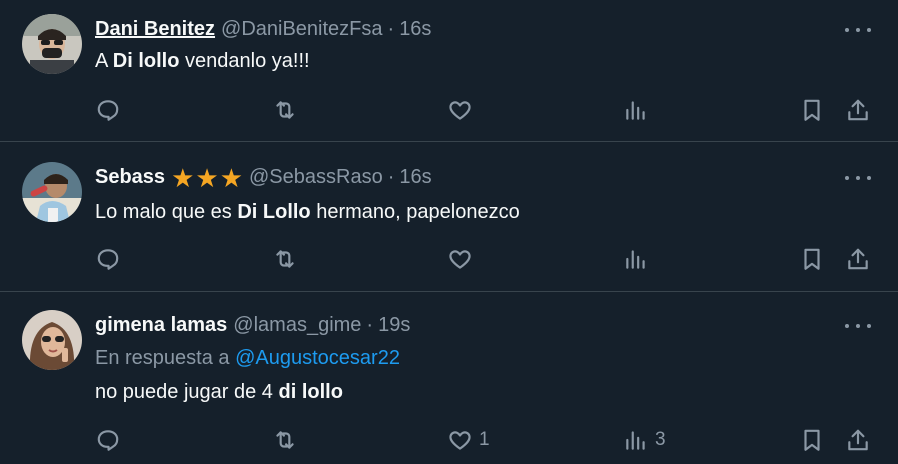 Image resolution: width=898 pixels, height=464 pixels. What do you see at coordinates (130, 177) in the screenshot?
I see `display-name: Sebass` at bounding box center [130, 177].